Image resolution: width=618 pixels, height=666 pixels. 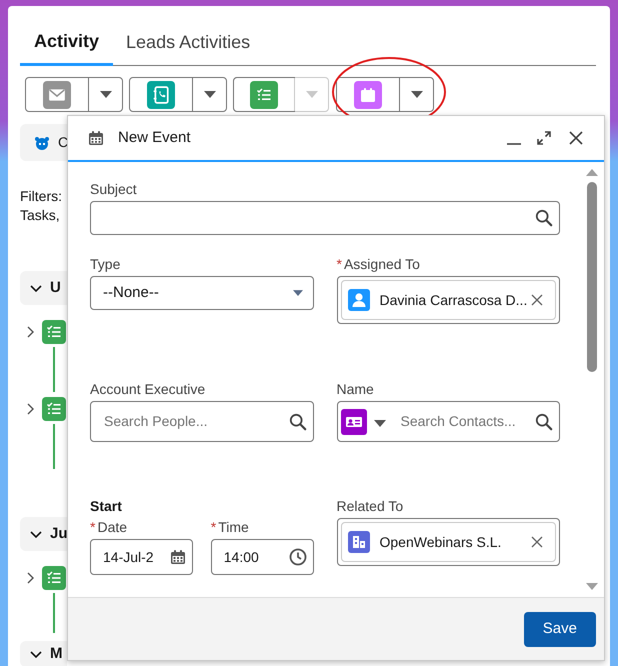 What do you see at coordinates (161, 94) in the screenshot?
I see `phone-book-icon` at bounding box center [161, 94].